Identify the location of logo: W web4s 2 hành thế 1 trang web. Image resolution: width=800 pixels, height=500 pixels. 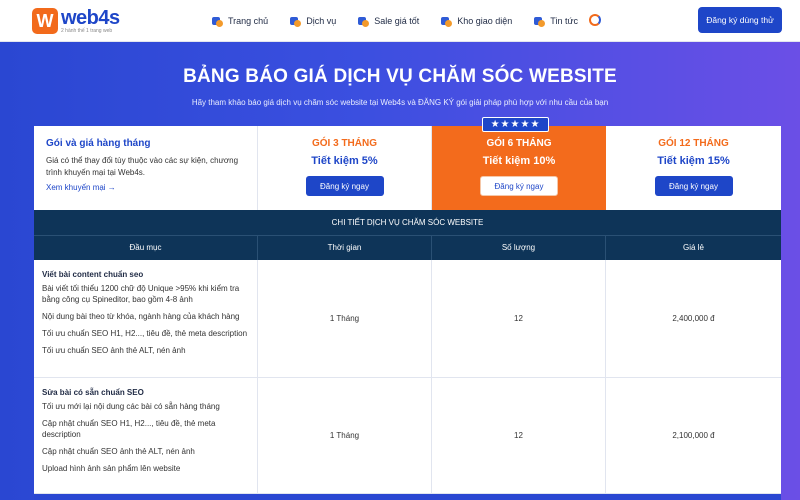
(76, 21).